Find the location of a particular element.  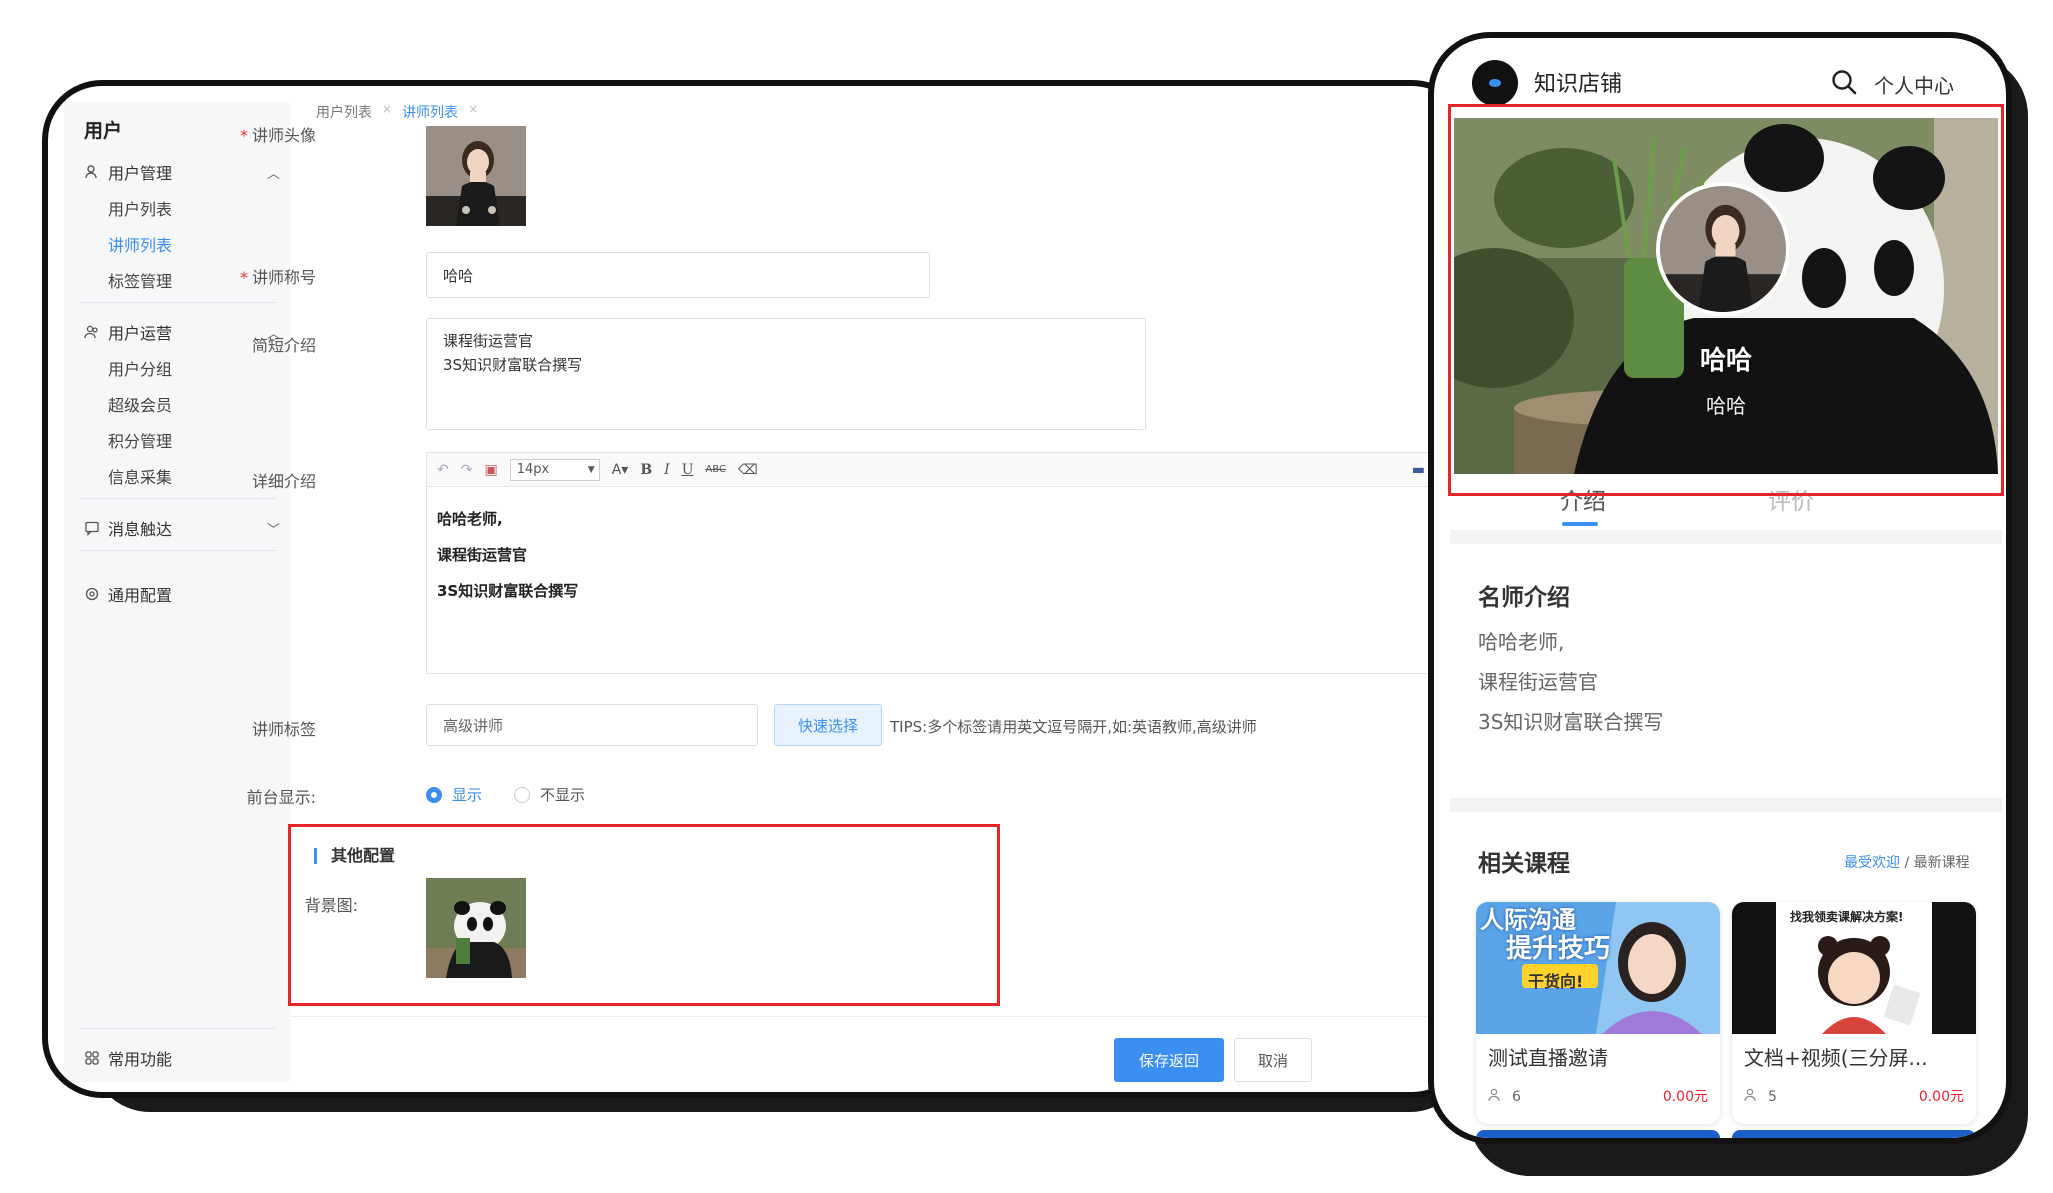

sidebar-common-functions: 常用功能 is located at coordinates (182, 1058).